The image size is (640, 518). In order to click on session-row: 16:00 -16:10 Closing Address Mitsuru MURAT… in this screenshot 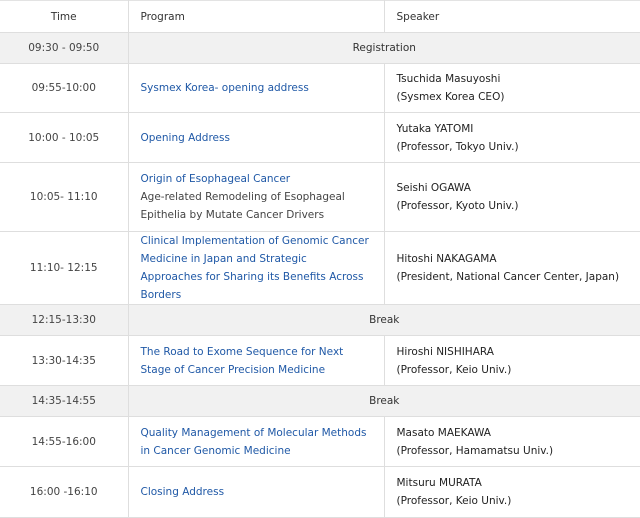, I will do `click(320, 492)`.